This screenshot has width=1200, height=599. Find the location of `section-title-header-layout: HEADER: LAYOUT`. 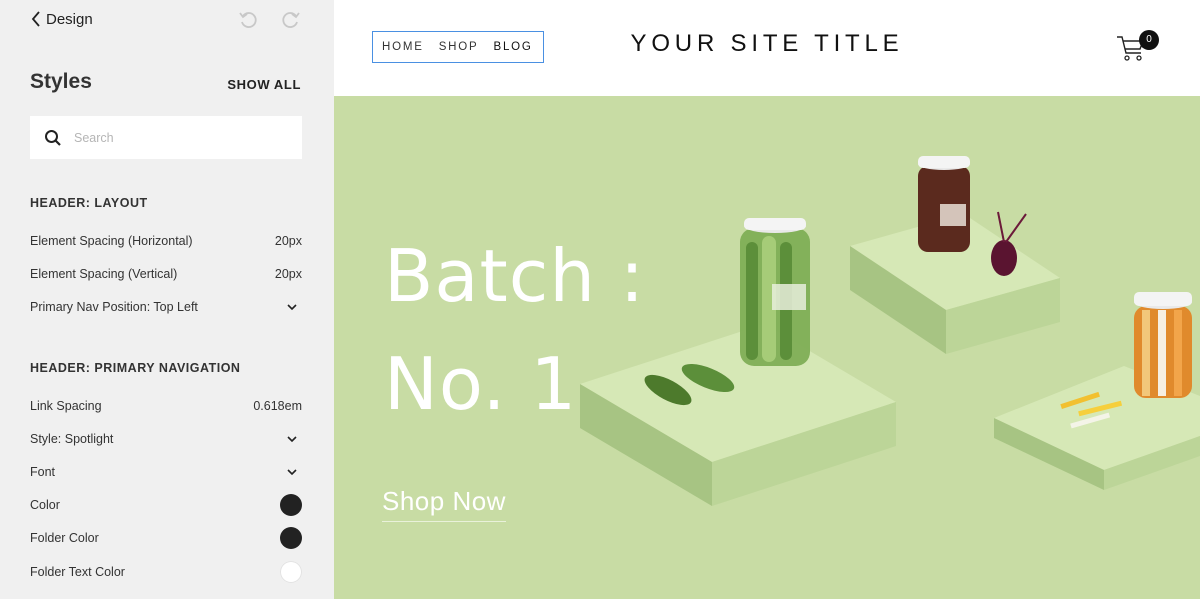

section-title-header-layout: HEADER: LAYOUT is located at coordinates (89, 203).